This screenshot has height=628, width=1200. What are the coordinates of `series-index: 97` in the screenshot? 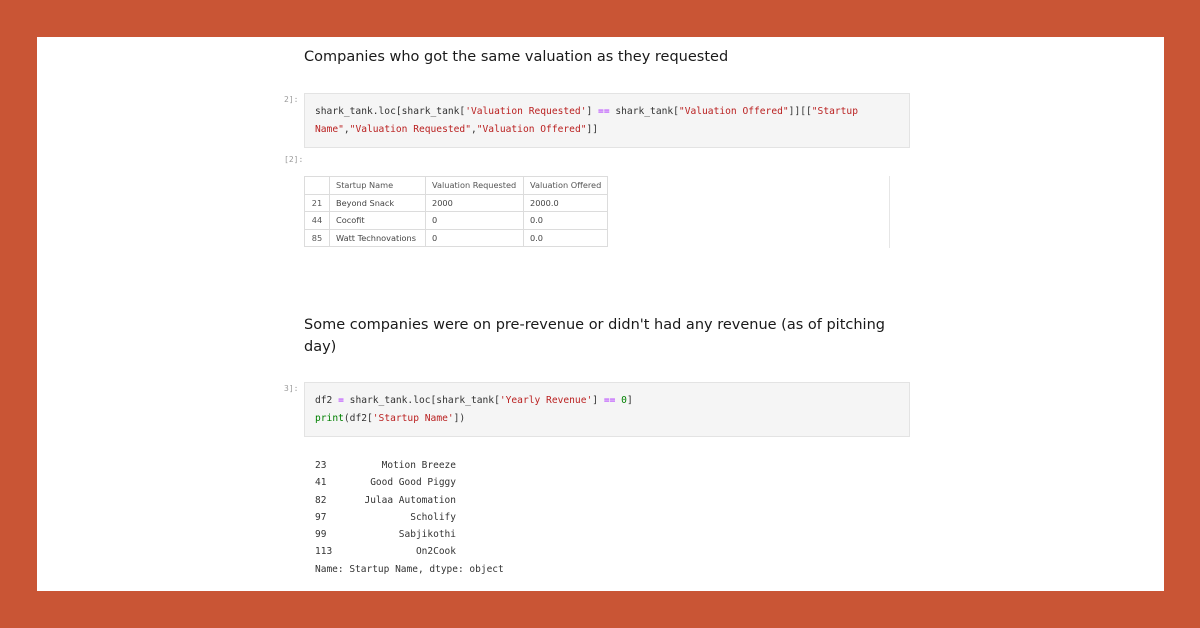 It's located at (321, 517).